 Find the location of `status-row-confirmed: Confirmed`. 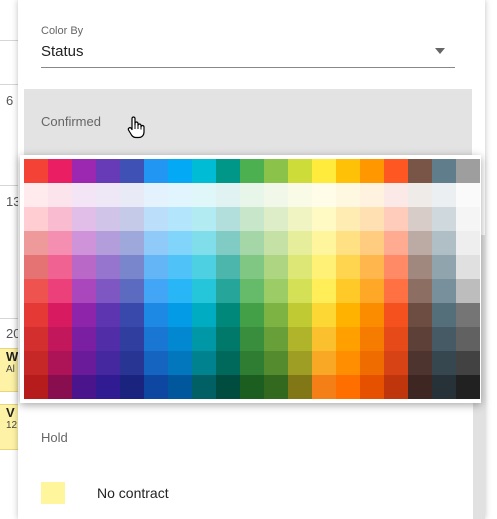

status-row-confirmed: Confirmed is located at coordinates (248, 122).